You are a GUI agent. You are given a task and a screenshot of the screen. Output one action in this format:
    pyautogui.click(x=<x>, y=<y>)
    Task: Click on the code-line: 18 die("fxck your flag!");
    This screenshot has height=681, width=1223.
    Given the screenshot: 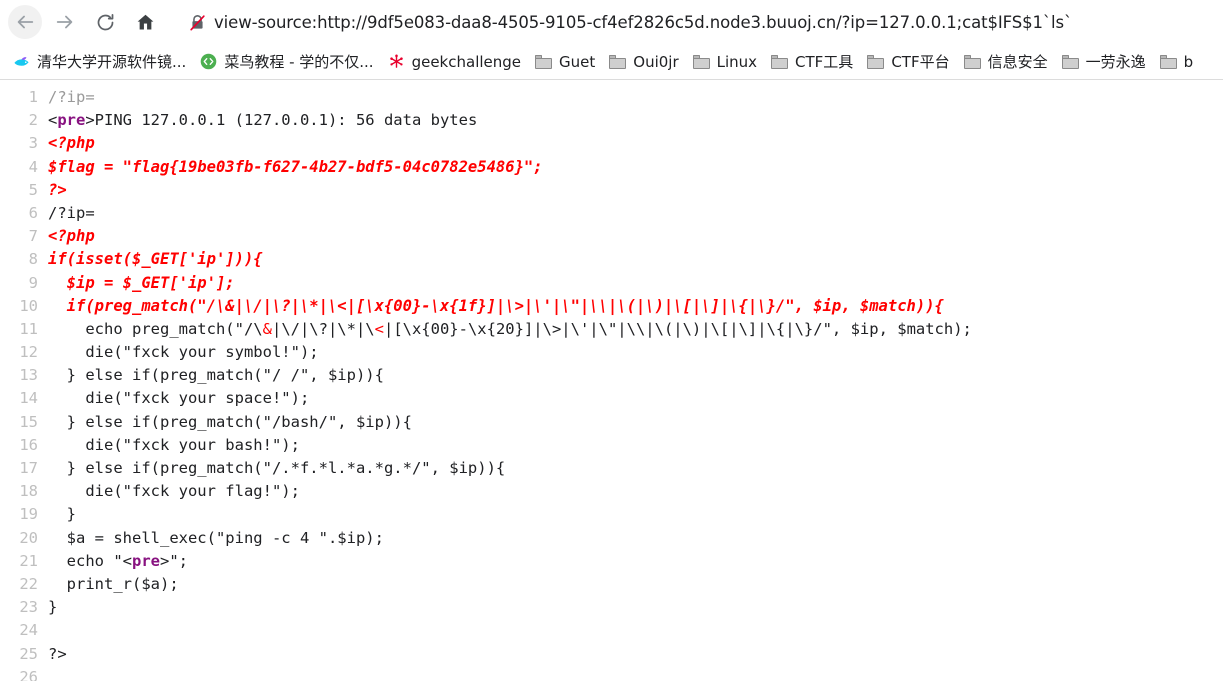 What is the action you would take?
    pyautogui.click(x=611, y=491)
    